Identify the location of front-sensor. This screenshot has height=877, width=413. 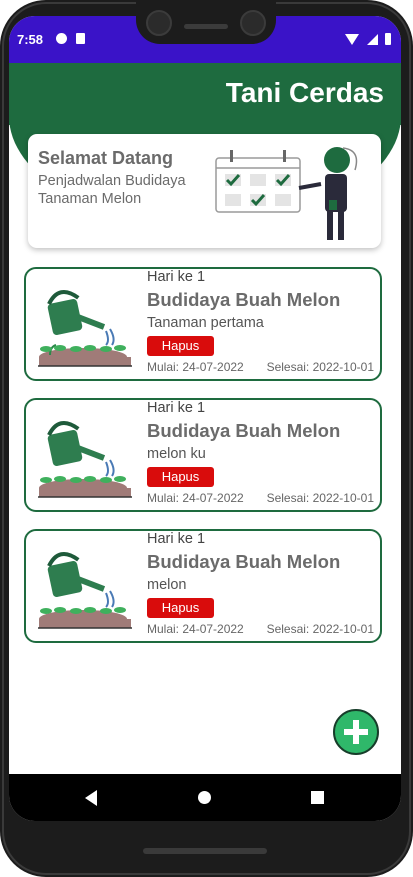
(253, 23).